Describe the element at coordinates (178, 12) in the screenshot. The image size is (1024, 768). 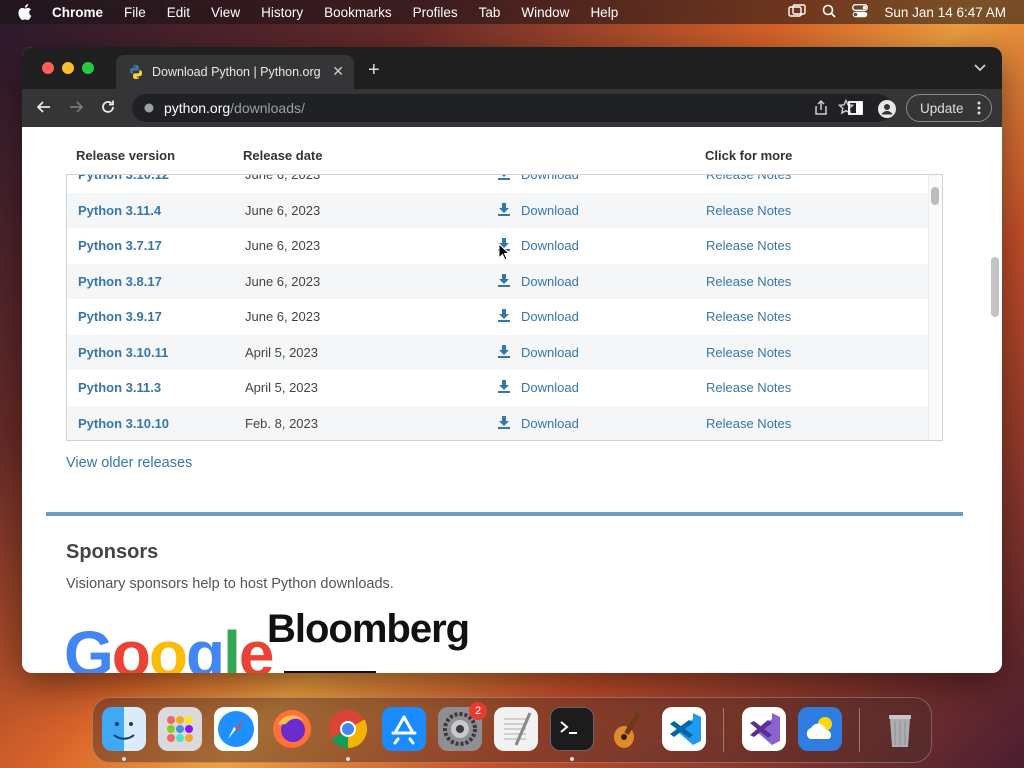
I see `menu-edit: Edit` at that location.